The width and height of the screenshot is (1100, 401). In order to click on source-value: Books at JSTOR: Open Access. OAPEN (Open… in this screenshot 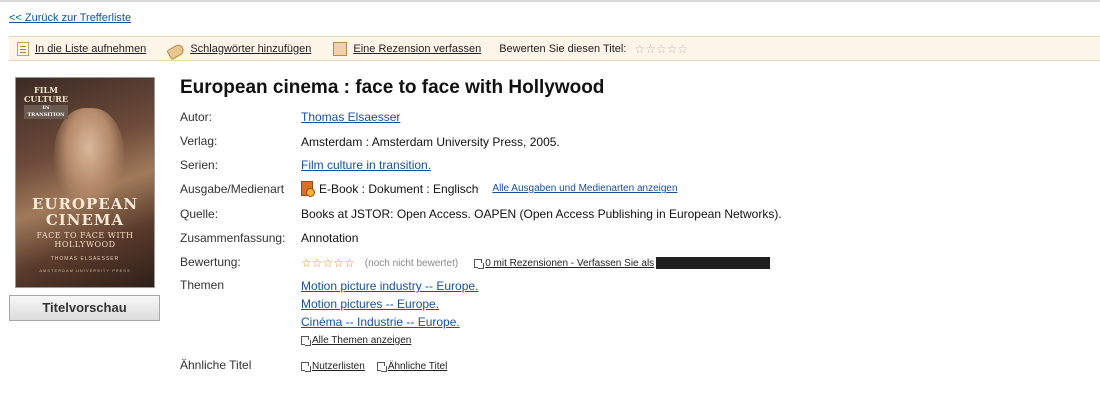, I will do `click(541, 214)`.